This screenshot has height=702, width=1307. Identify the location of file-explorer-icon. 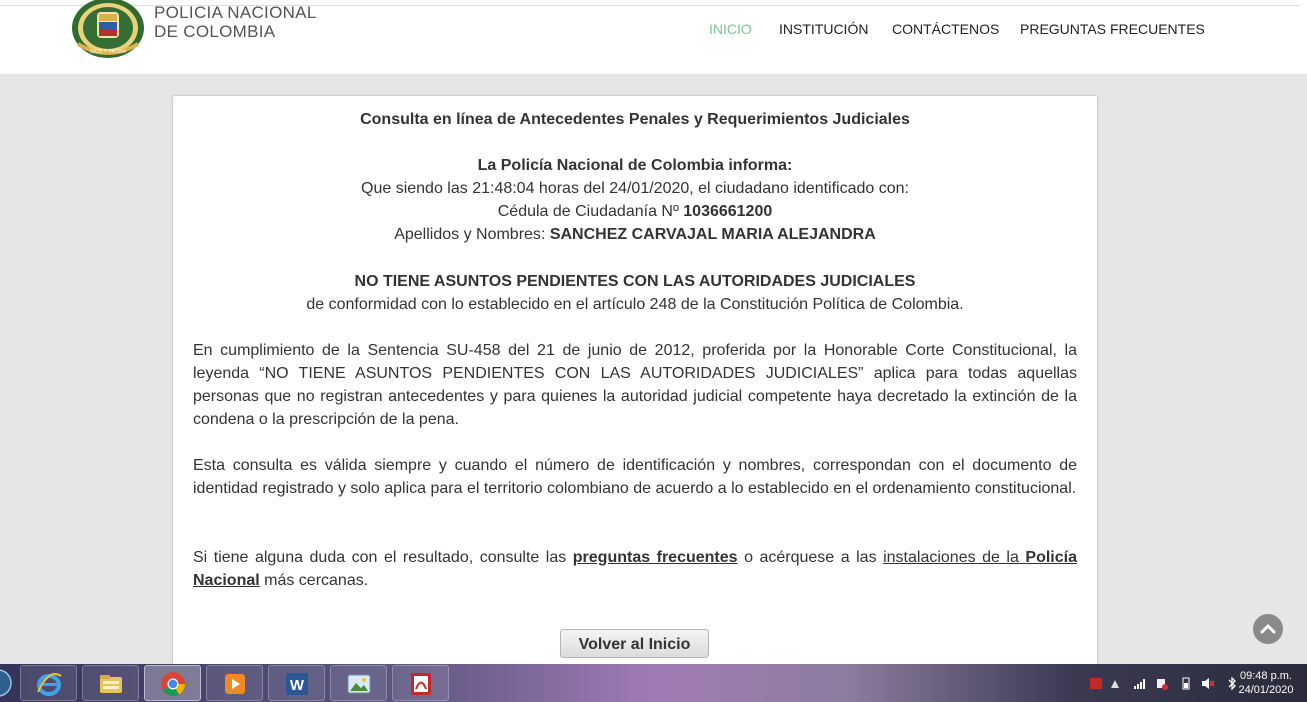
(111, 684).